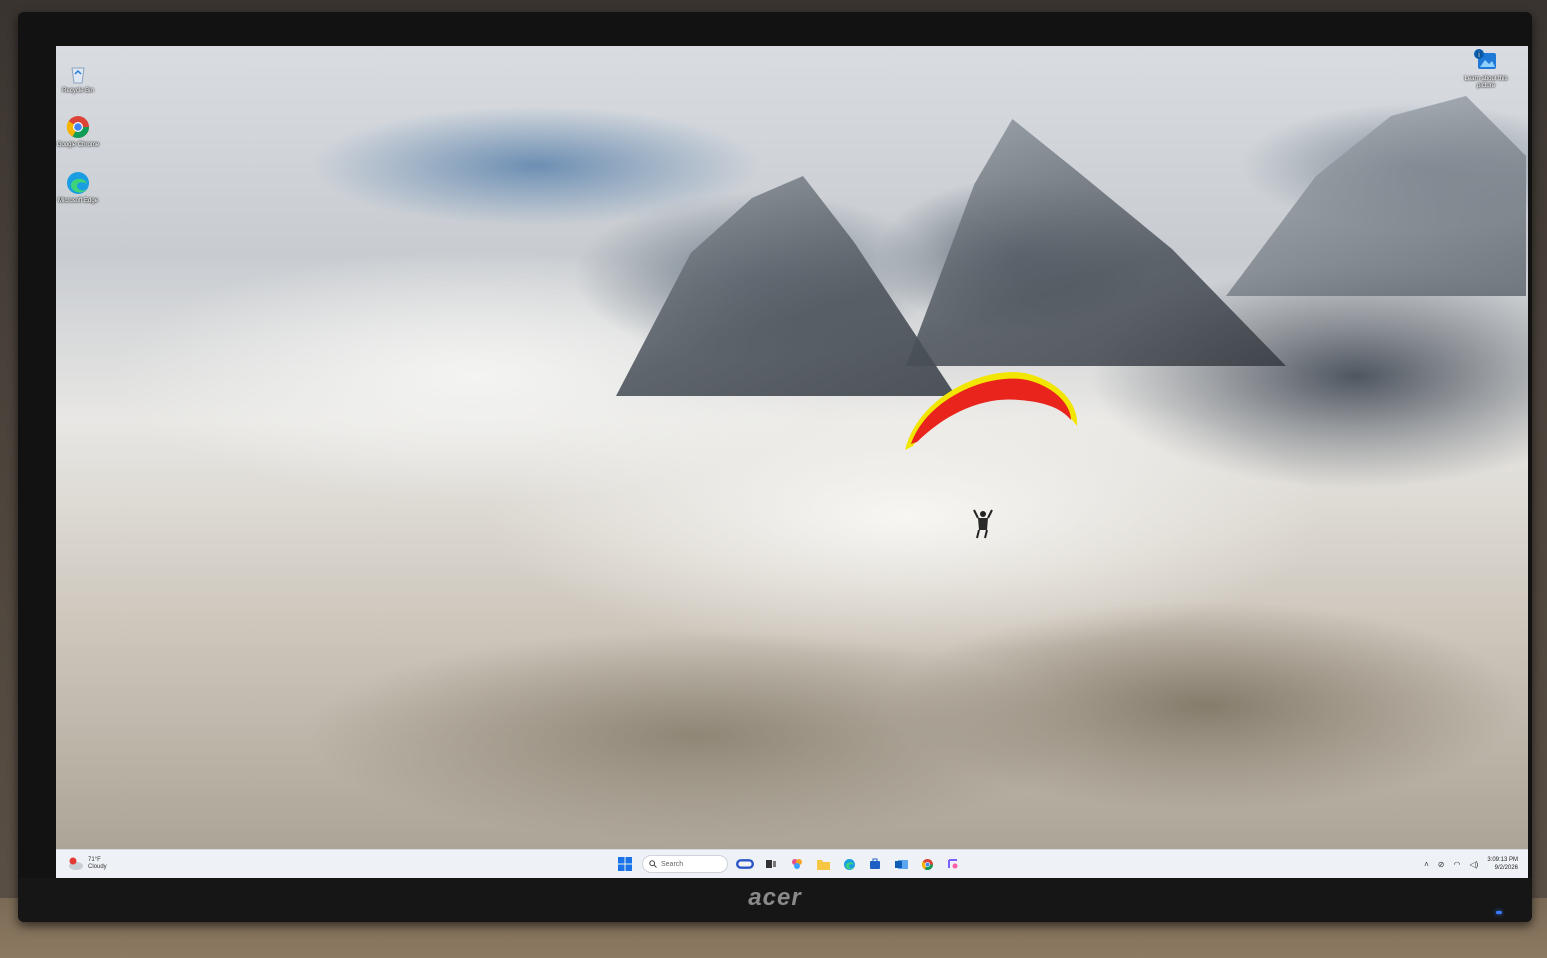  I want to click on desktop-icon-label: Recycle Bin, so click(78, 91).